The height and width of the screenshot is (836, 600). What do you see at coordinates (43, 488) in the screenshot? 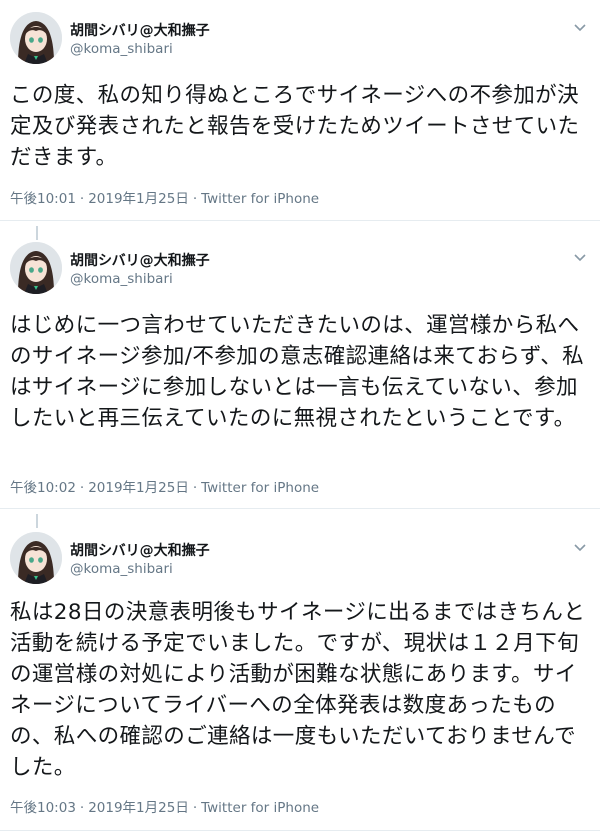
I see `tweet-time: 午後10:02` at bounding box center [43, 488].